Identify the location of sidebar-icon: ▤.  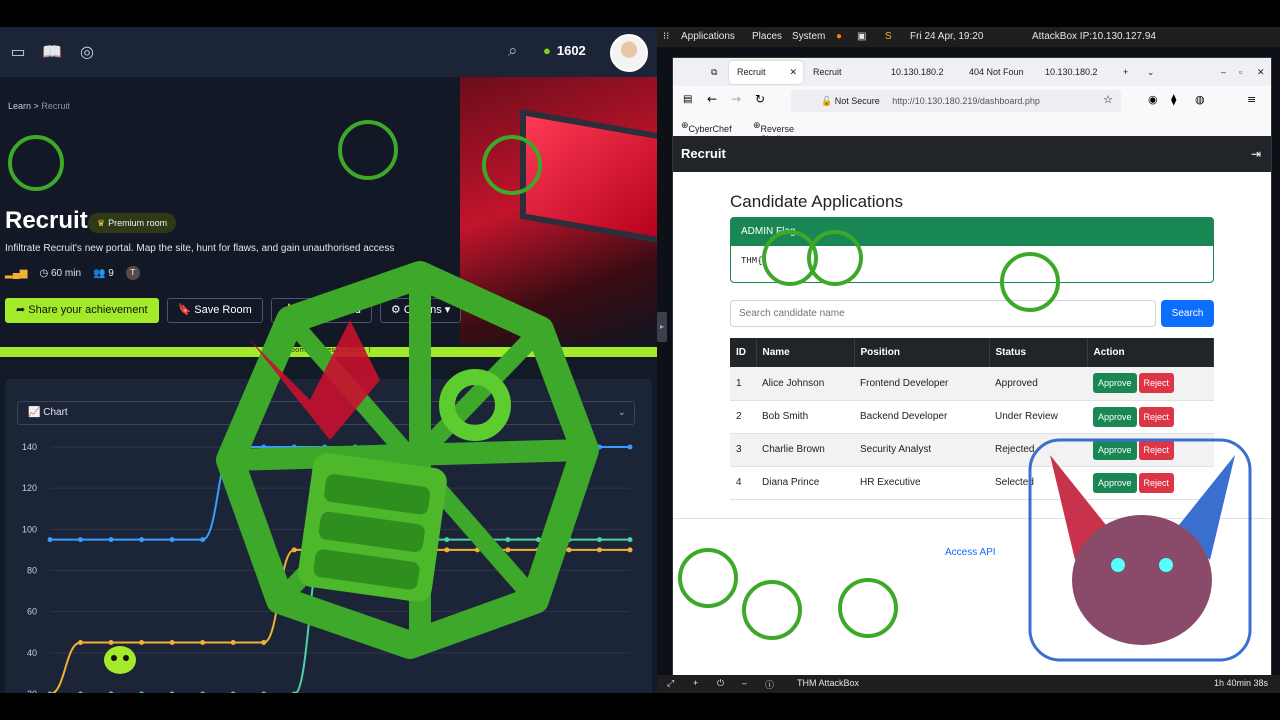
(687, 99).